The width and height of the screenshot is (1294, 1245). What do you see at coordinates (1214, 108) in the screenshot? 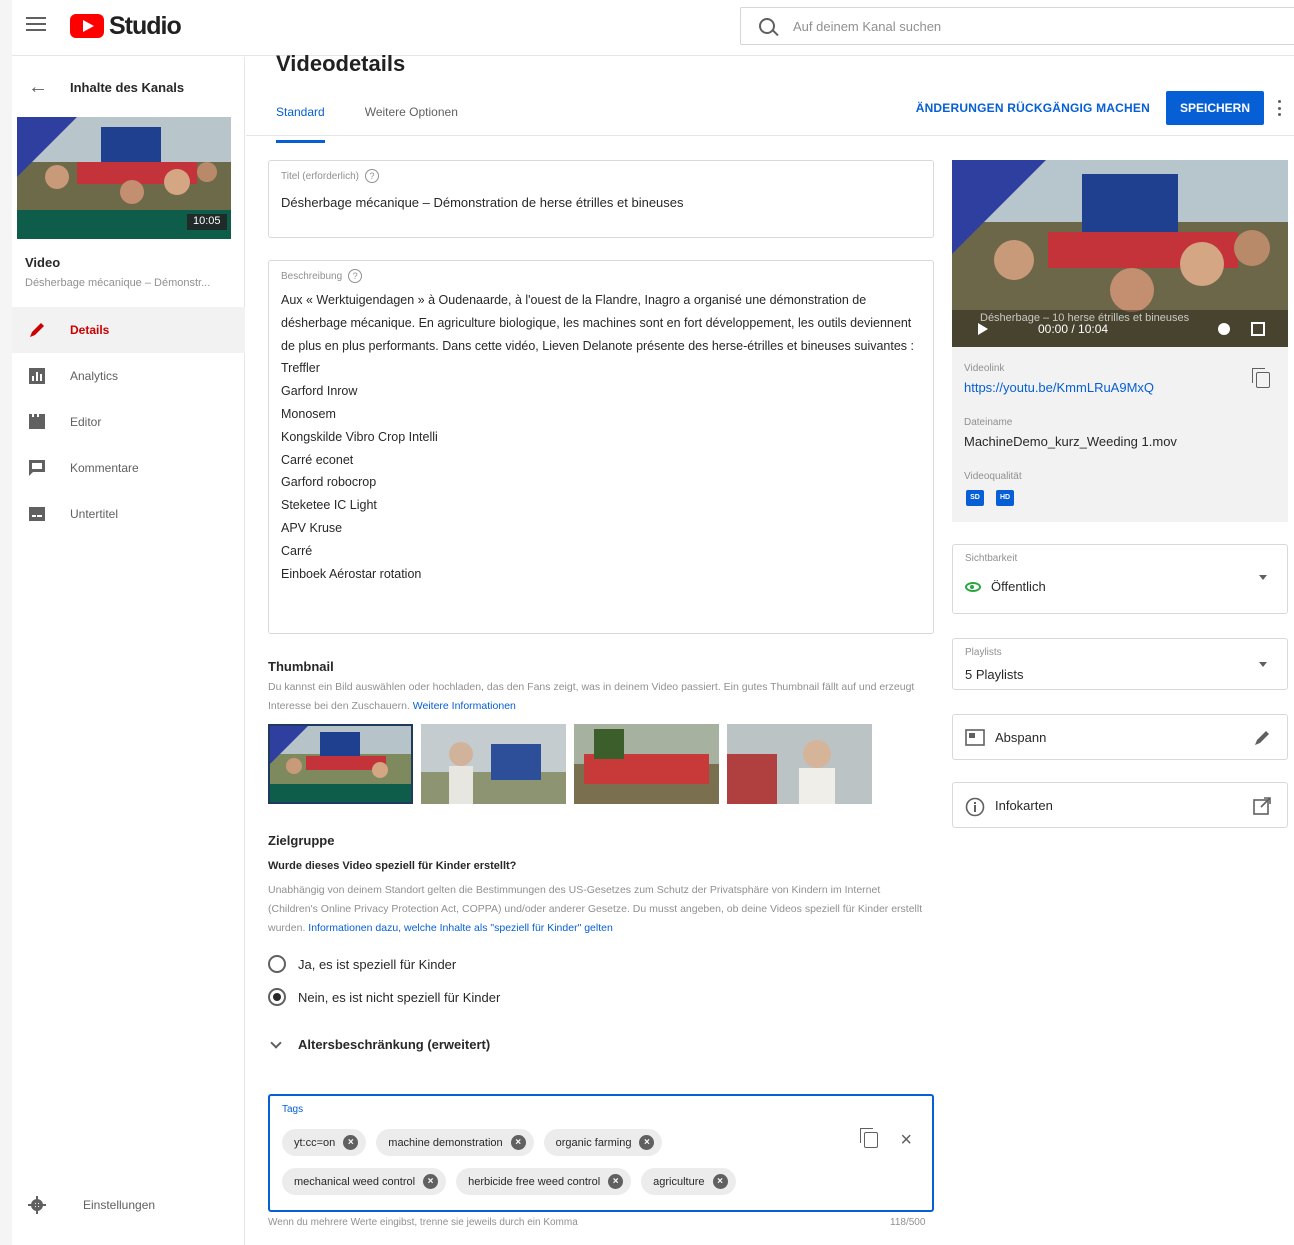
I see `save-button: SPEICHERN` at bounding box center [1214, 108].